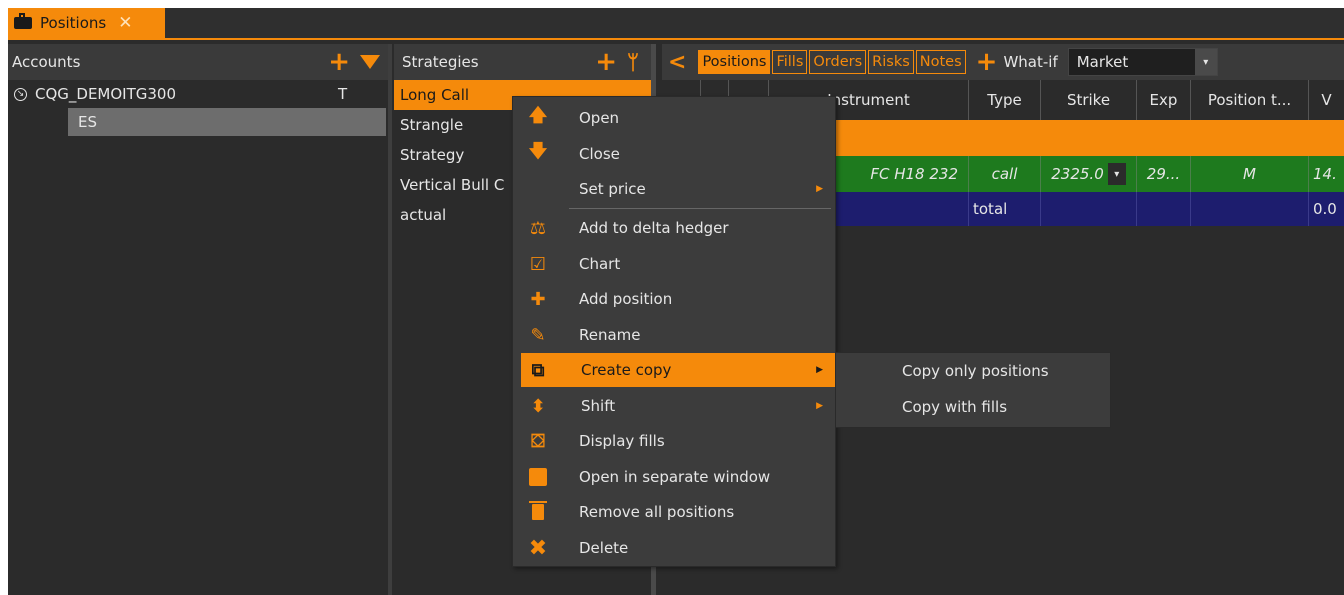 Image resolution: width=1344 pixels, height=595 pixels. Describe the element at coordinates (657, 512) in the screenshot. I see `menu-label: Remove all positions` at that location.